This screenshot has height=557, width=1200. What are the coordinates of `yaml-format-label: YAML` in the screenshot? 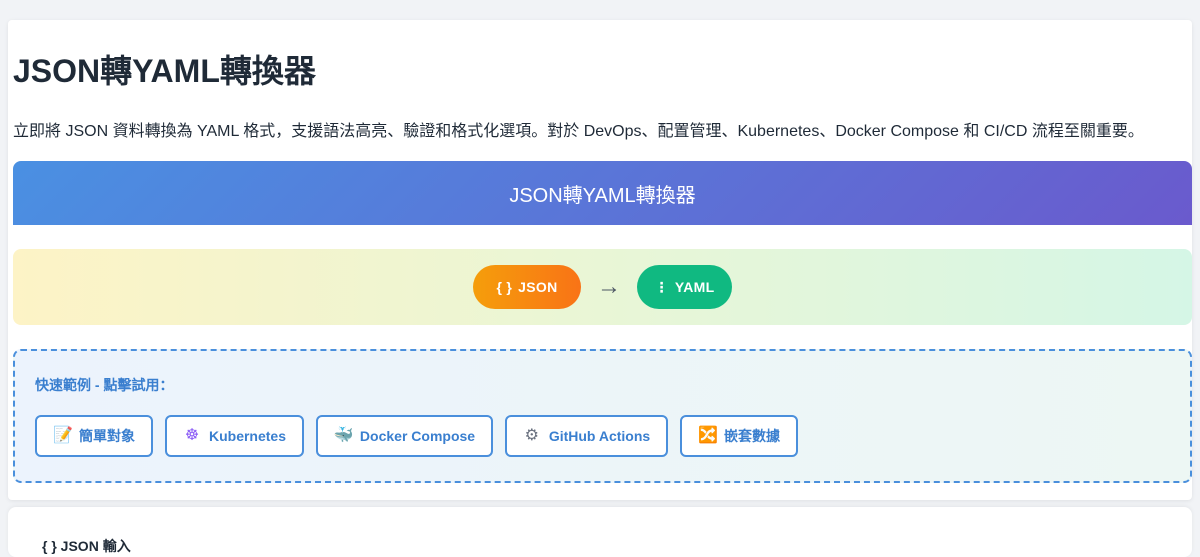 It's located at (694, 287).